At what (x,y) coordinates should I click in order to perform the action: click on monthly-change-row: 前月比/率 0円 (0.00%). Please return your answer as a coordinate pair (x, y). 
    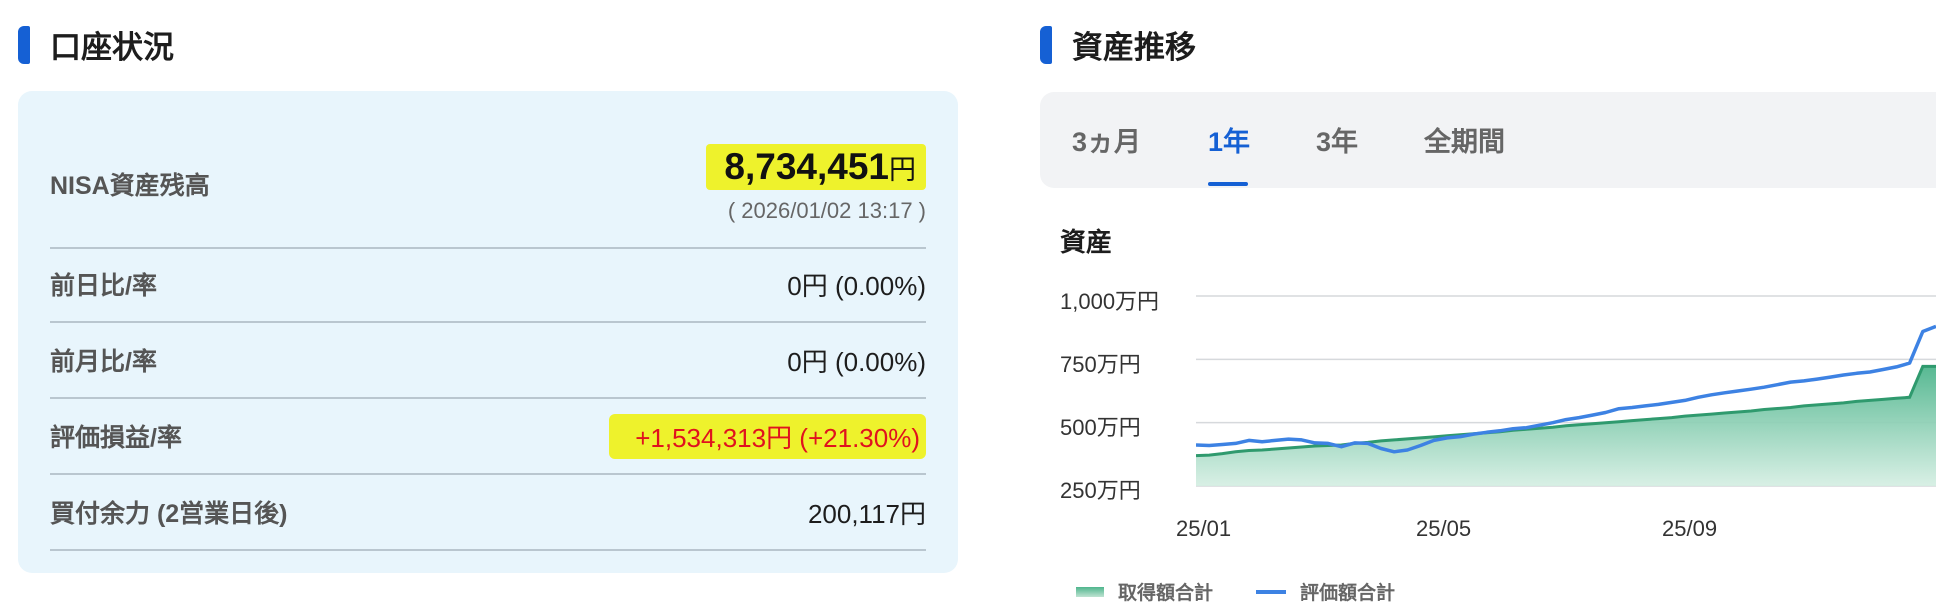
    Looking at the image, I should click on (488, 361).